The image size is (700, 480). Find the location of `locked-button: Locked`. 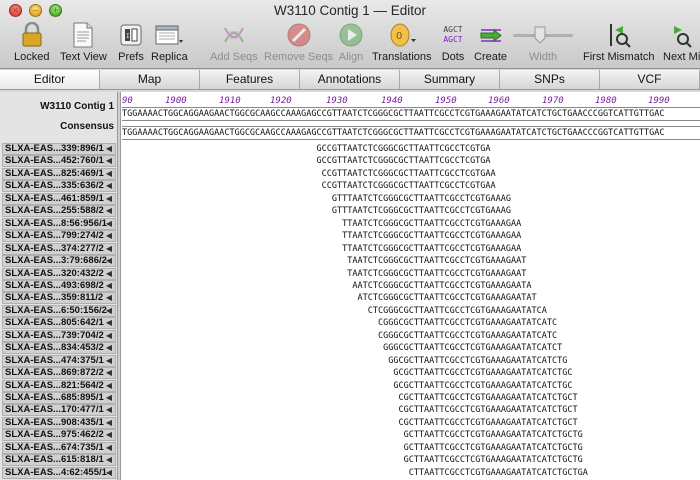

locked-button: Locked is located at coordinates (31, 44).